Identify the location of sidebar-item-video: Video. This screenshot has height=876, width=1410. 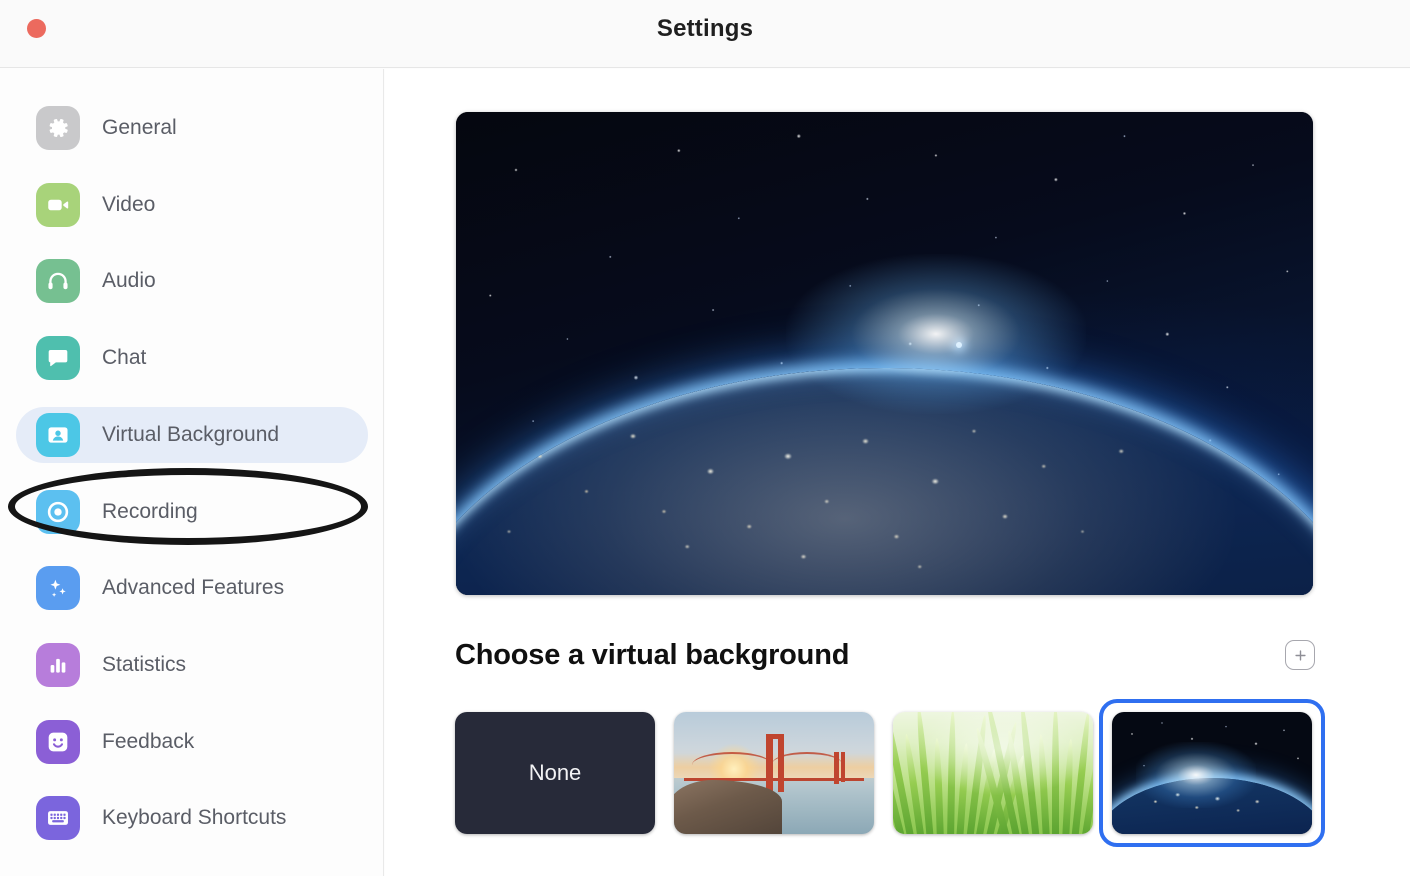
(192, 205).